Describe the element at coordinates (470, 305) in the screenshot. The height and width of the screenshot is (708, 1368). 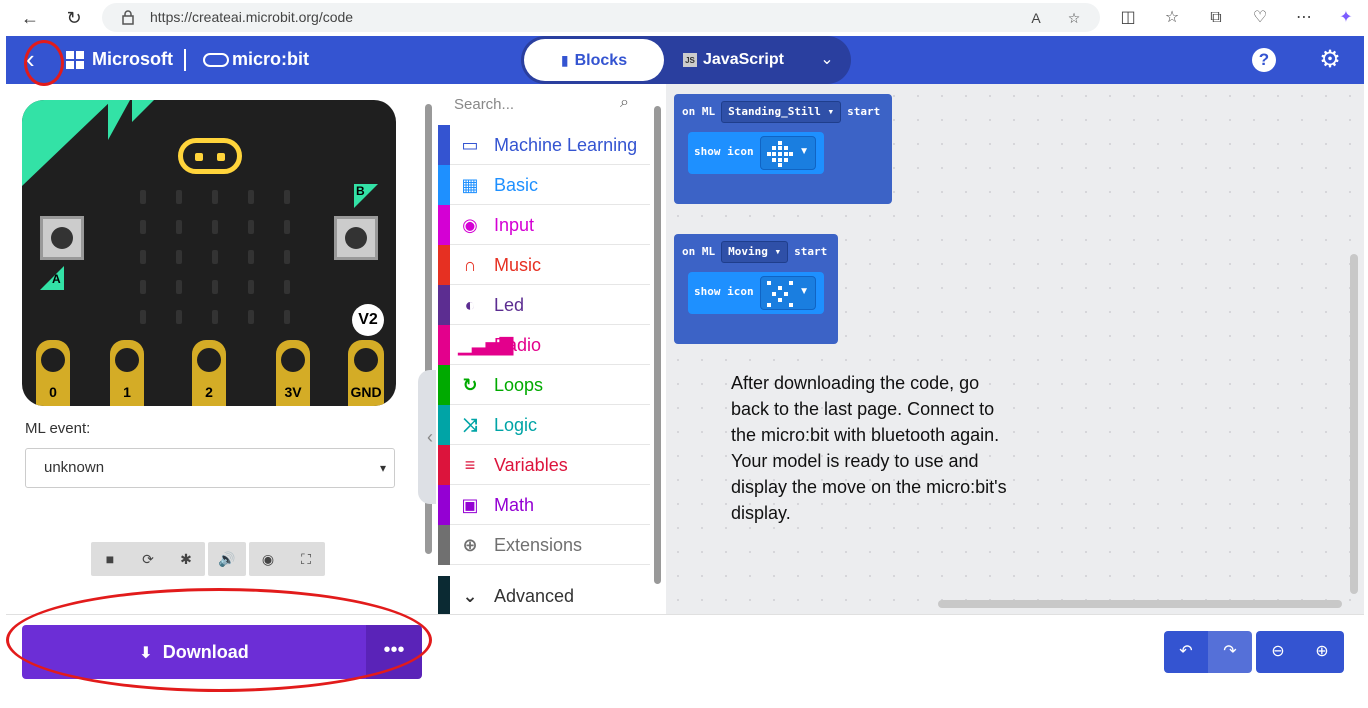
I see `toggle-icon: ◐` at that location.